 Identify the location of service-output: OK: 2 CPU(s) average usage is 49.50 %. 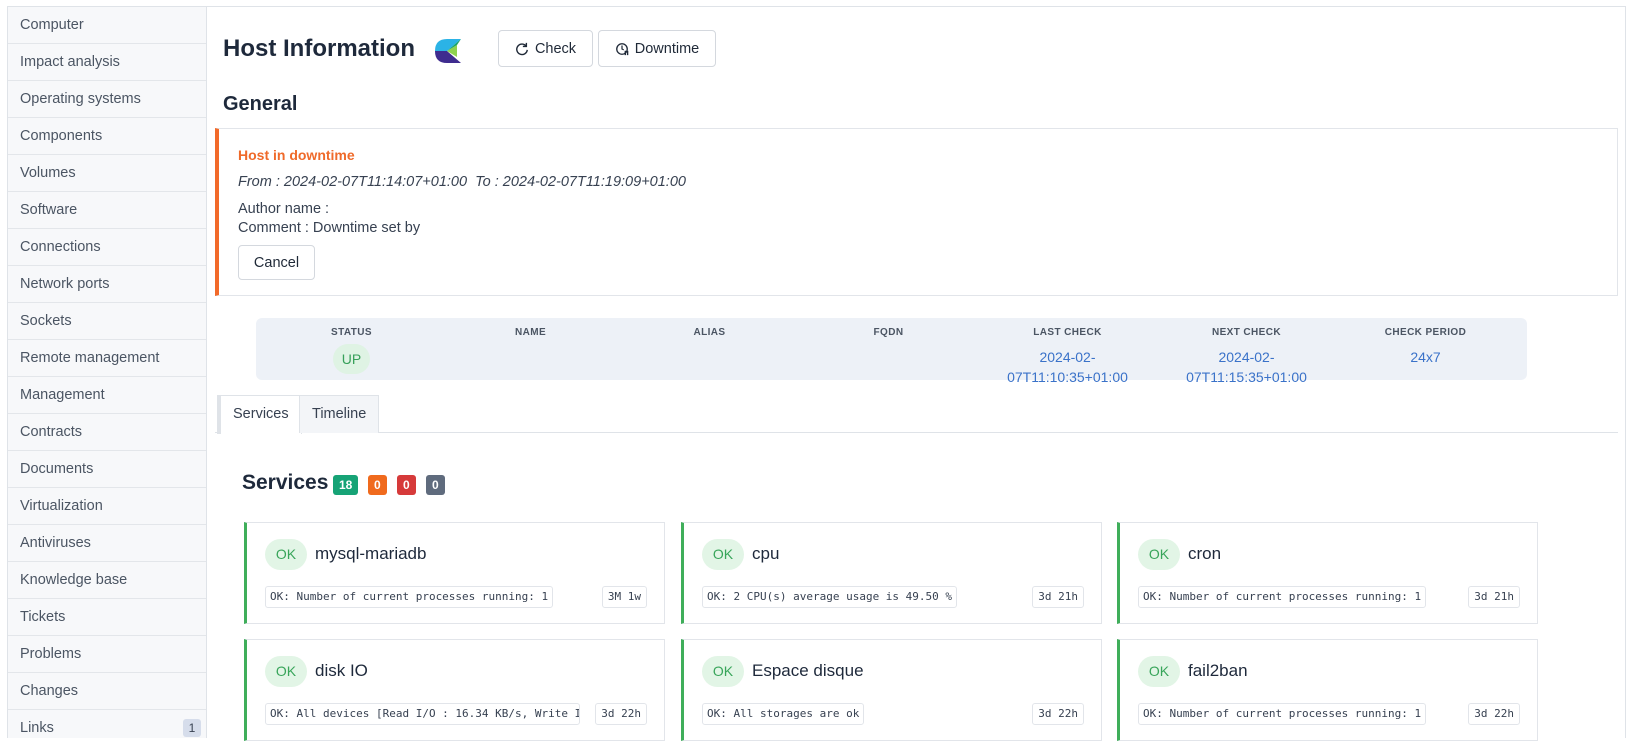
(830, 597).